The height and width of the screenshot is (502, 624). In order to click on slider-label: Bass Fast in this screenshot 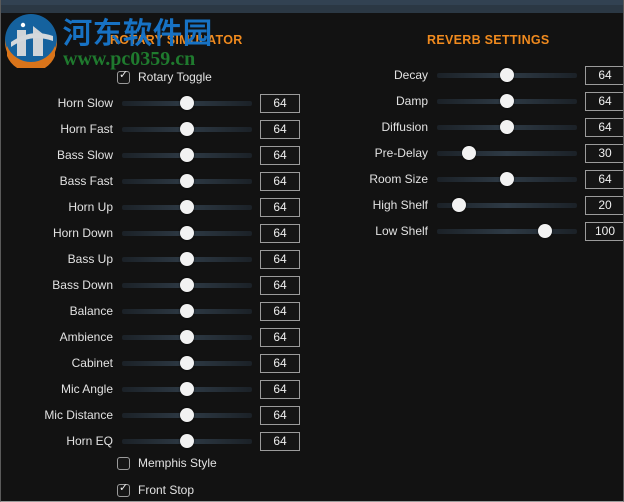, I will do `click(86, 181)`.